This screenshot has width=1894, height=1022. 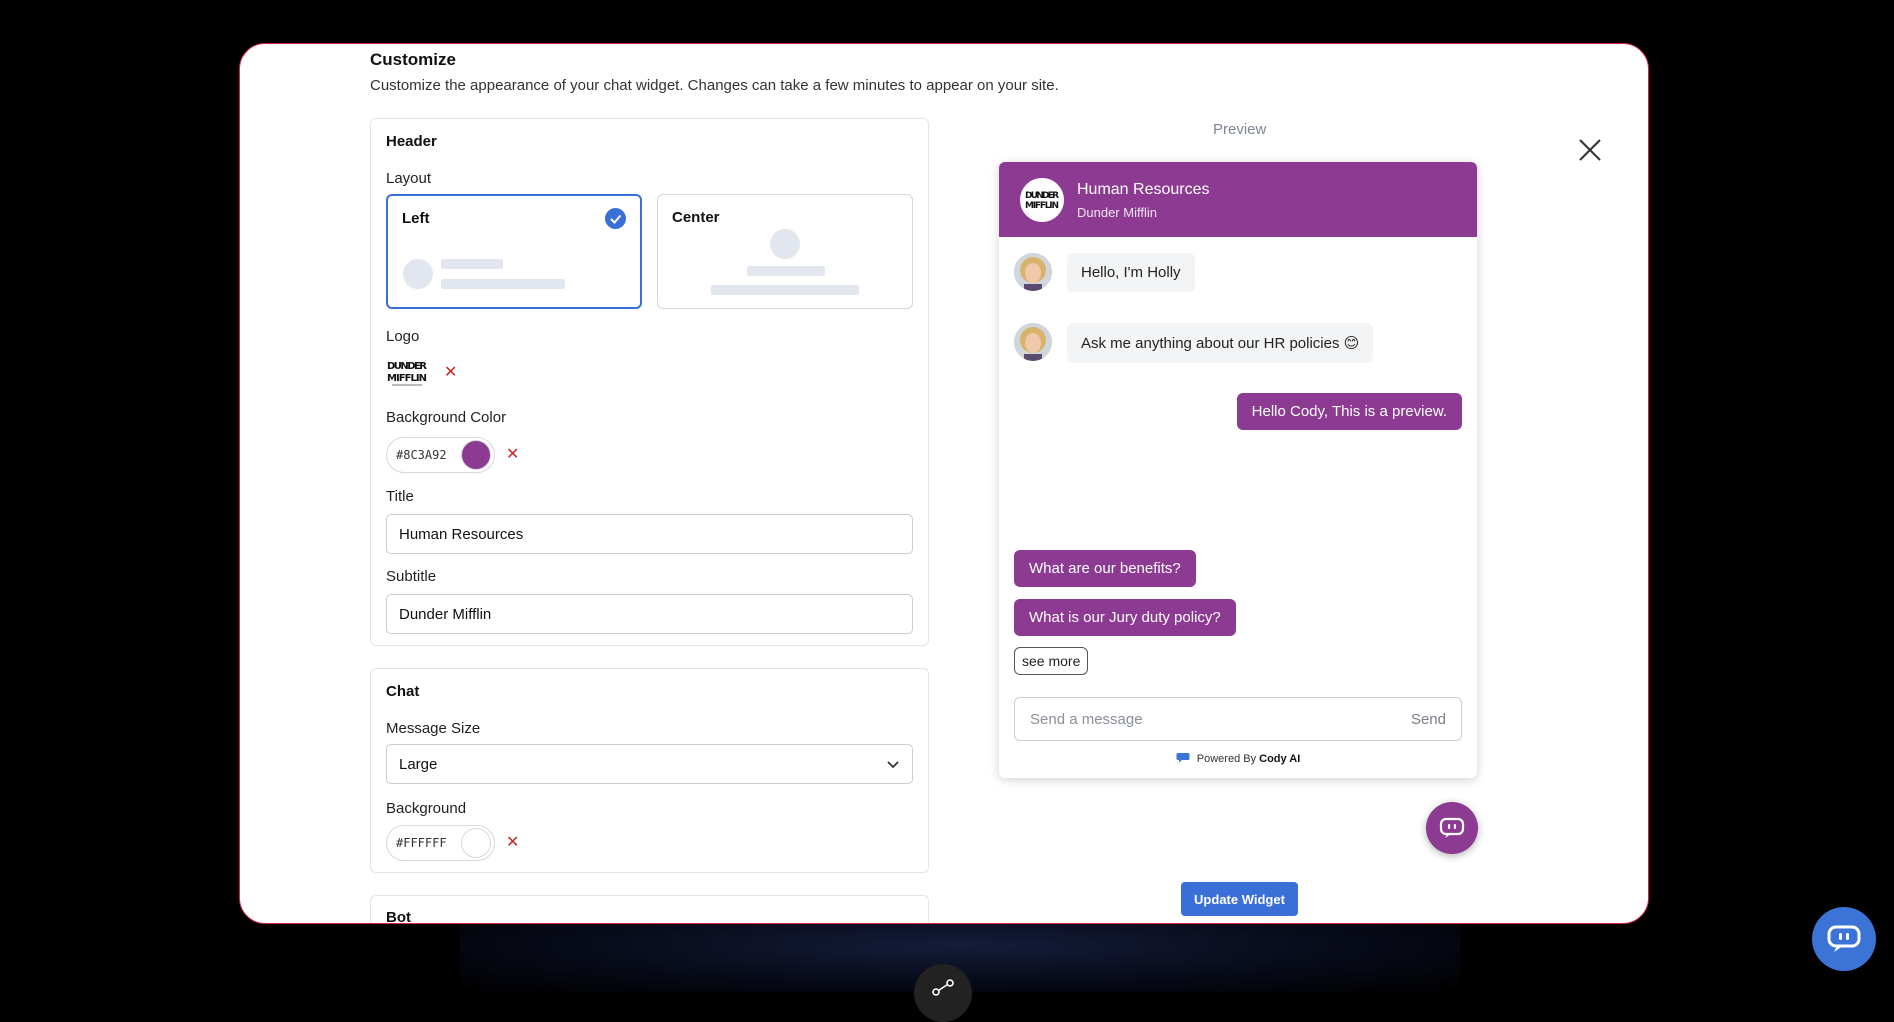 What do you see at coordinates (1183, 758) in the screenshot?
I see `cody-logo-icon` at bounding box center [1183, 758].